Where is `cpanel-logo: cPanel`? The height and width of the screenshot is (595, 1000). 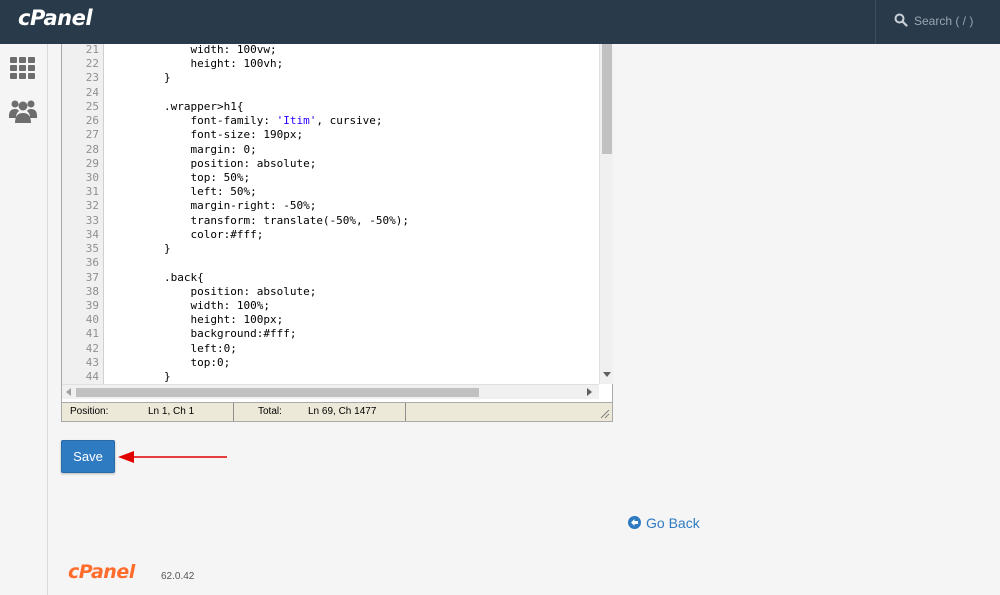
cpanel-logo: cPanel is located at coordinates (55, 18).